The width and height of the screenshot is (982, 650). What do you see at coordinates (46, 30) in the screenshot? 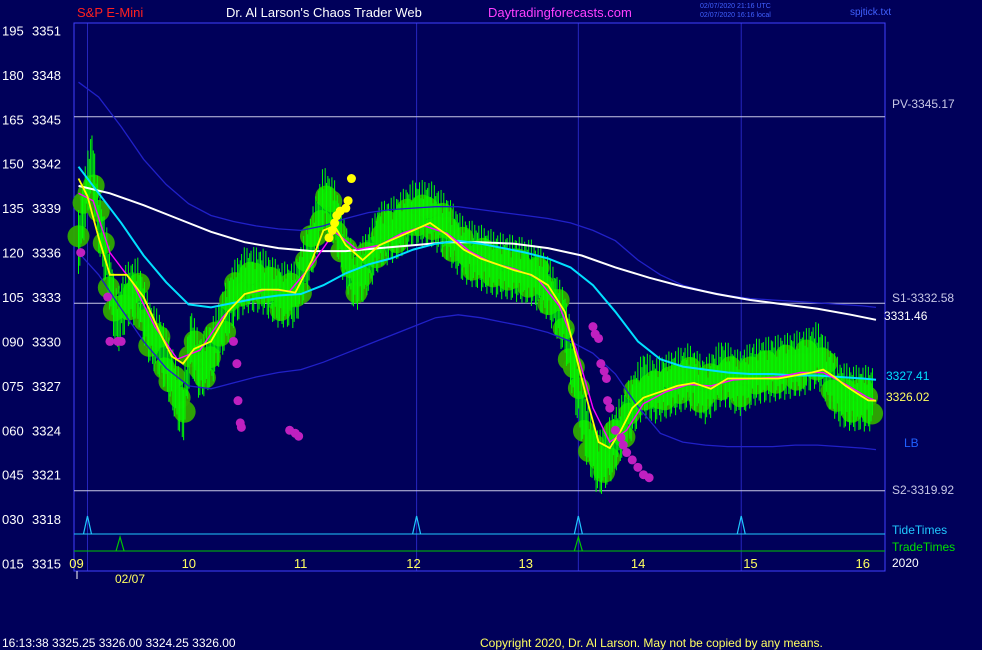
I see `y-tick-price-0: 3351` at bounding box center [46, 30].